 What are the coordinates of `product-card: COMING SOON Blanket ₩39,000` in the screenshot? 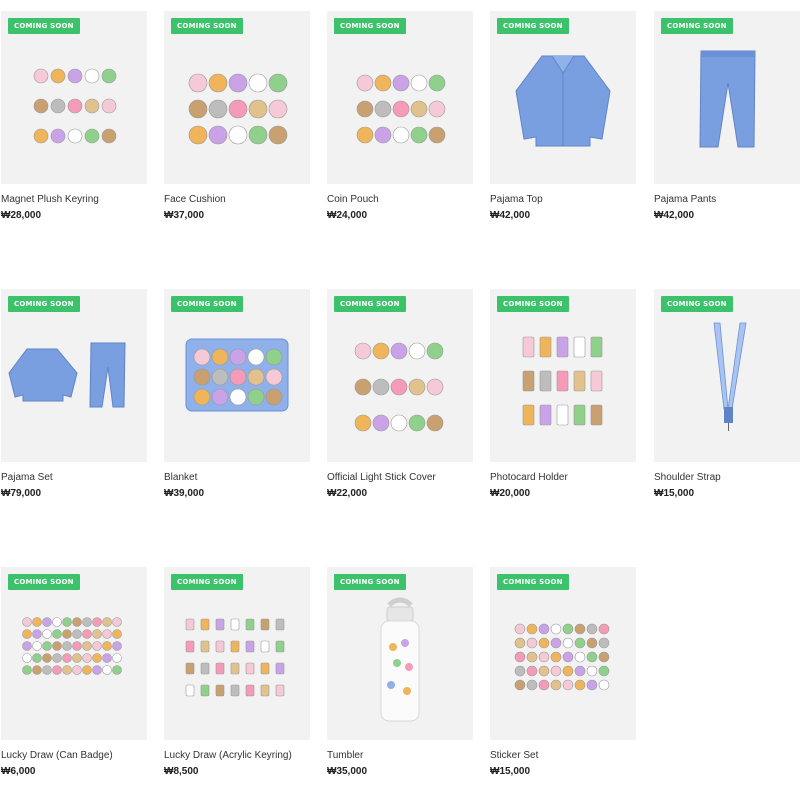 It's located at (237, 394).